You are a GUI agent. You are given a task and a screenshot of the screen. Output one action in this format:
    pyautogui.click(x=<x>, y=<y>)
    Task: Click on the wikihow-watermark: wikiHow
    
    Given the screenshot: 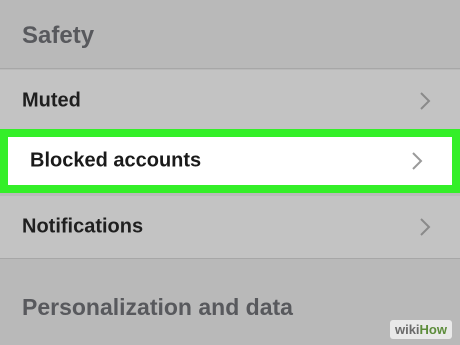 What is the action you would take?
    pyautogui.click(x=420, y=329)
    